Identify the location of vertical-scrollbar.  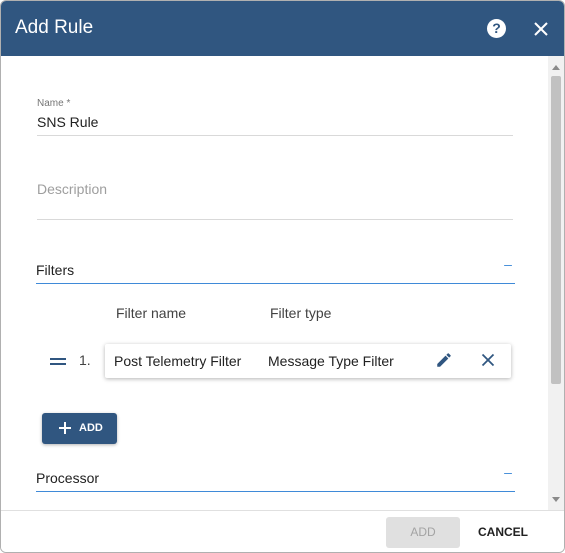
(556, 283).